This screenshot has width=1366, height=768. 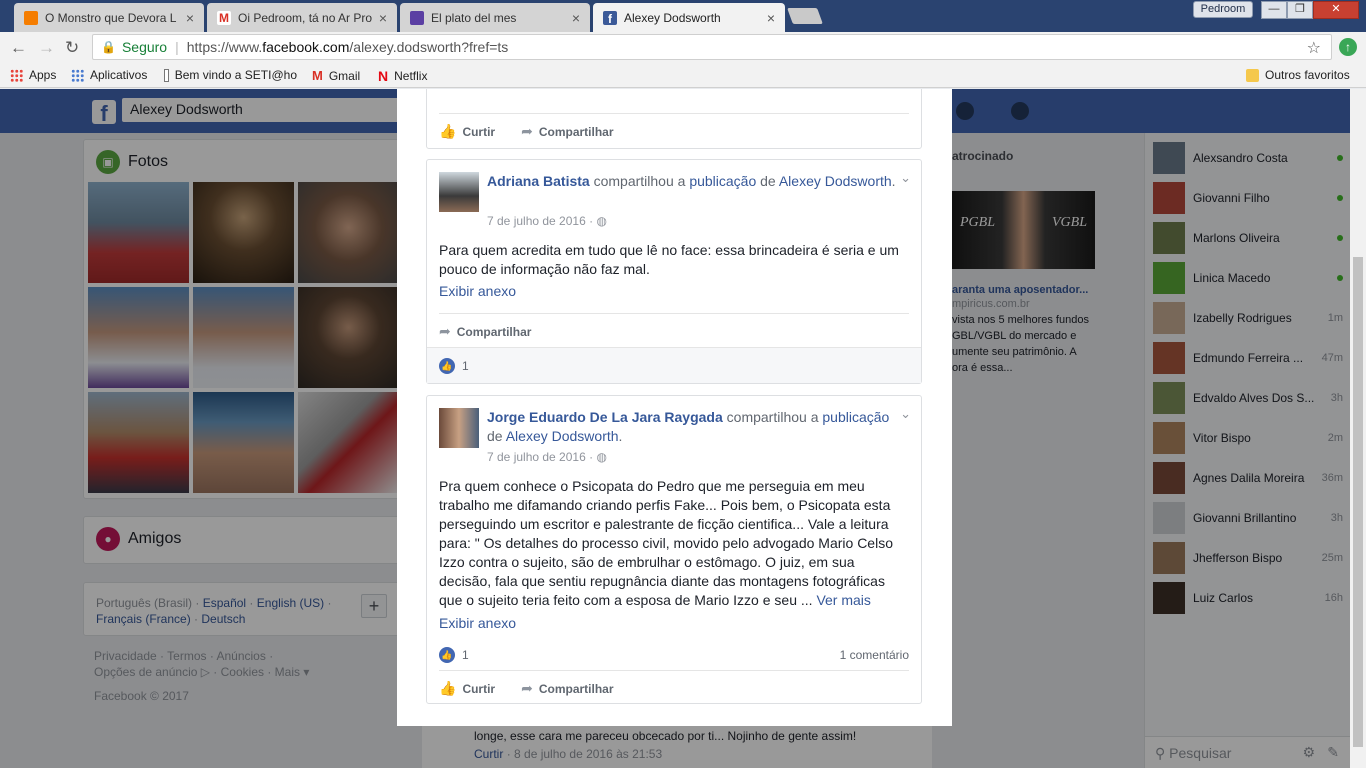 I want to click on bookmark-label: Aplicativos, so click(x=119, y=75).